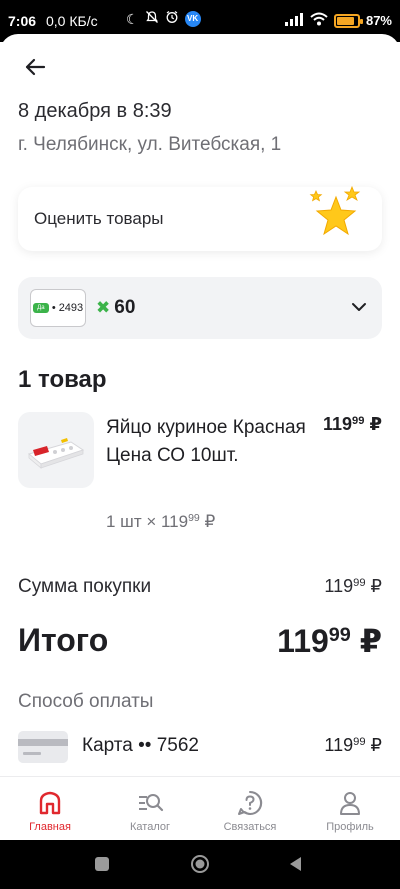 Image resolution: width=400 pixels, height=889 pixels. I want to click on total-label: Итого, so click(63, 640).